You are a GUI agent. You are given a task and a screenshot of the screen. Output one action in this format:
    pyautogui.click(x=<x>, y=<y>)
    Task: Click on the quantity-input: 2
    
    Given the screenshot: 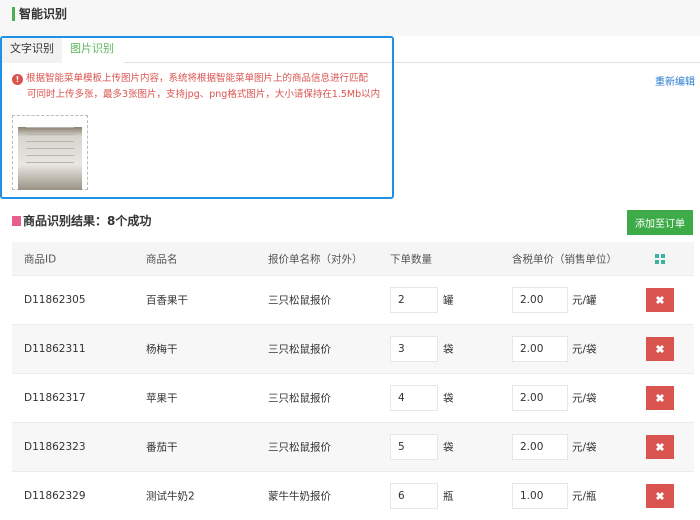 What is the action you would take?
    pyautogui.click(x=414, y=300)
    